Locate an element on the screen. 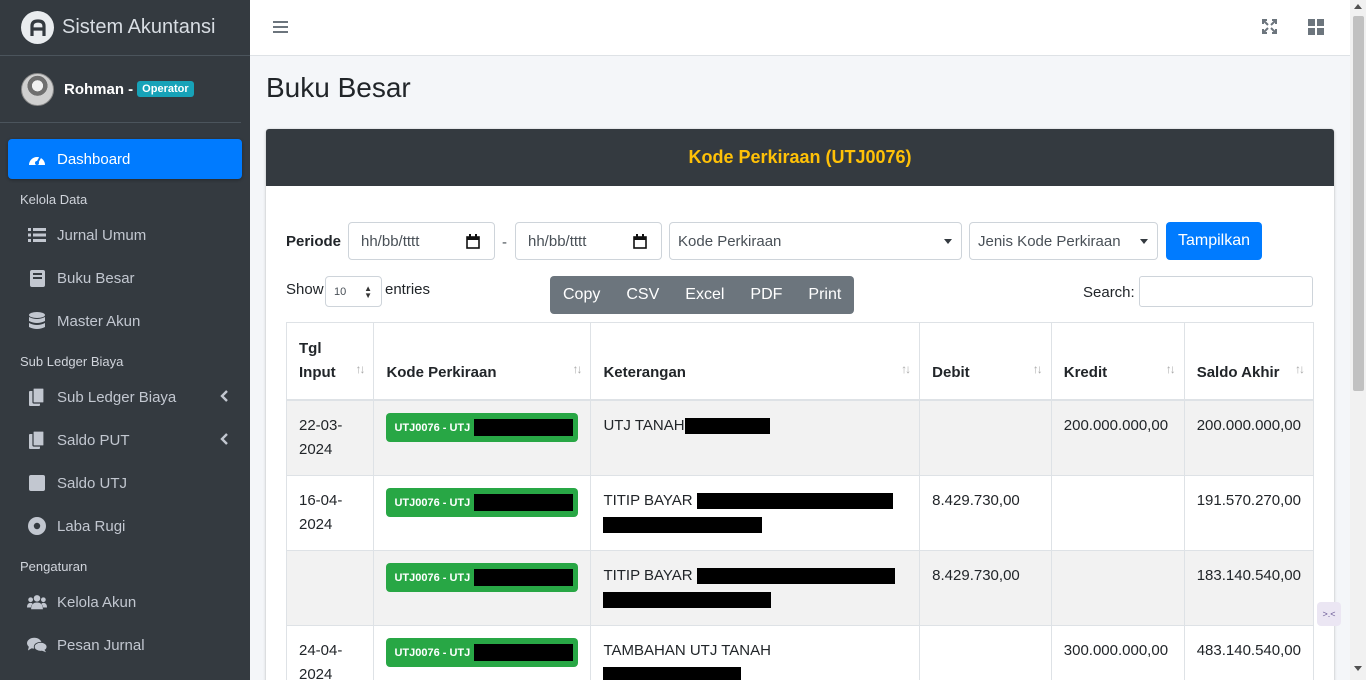  entries-length-select: 10 ▲ ▼ is located at coordinates (353, 291).